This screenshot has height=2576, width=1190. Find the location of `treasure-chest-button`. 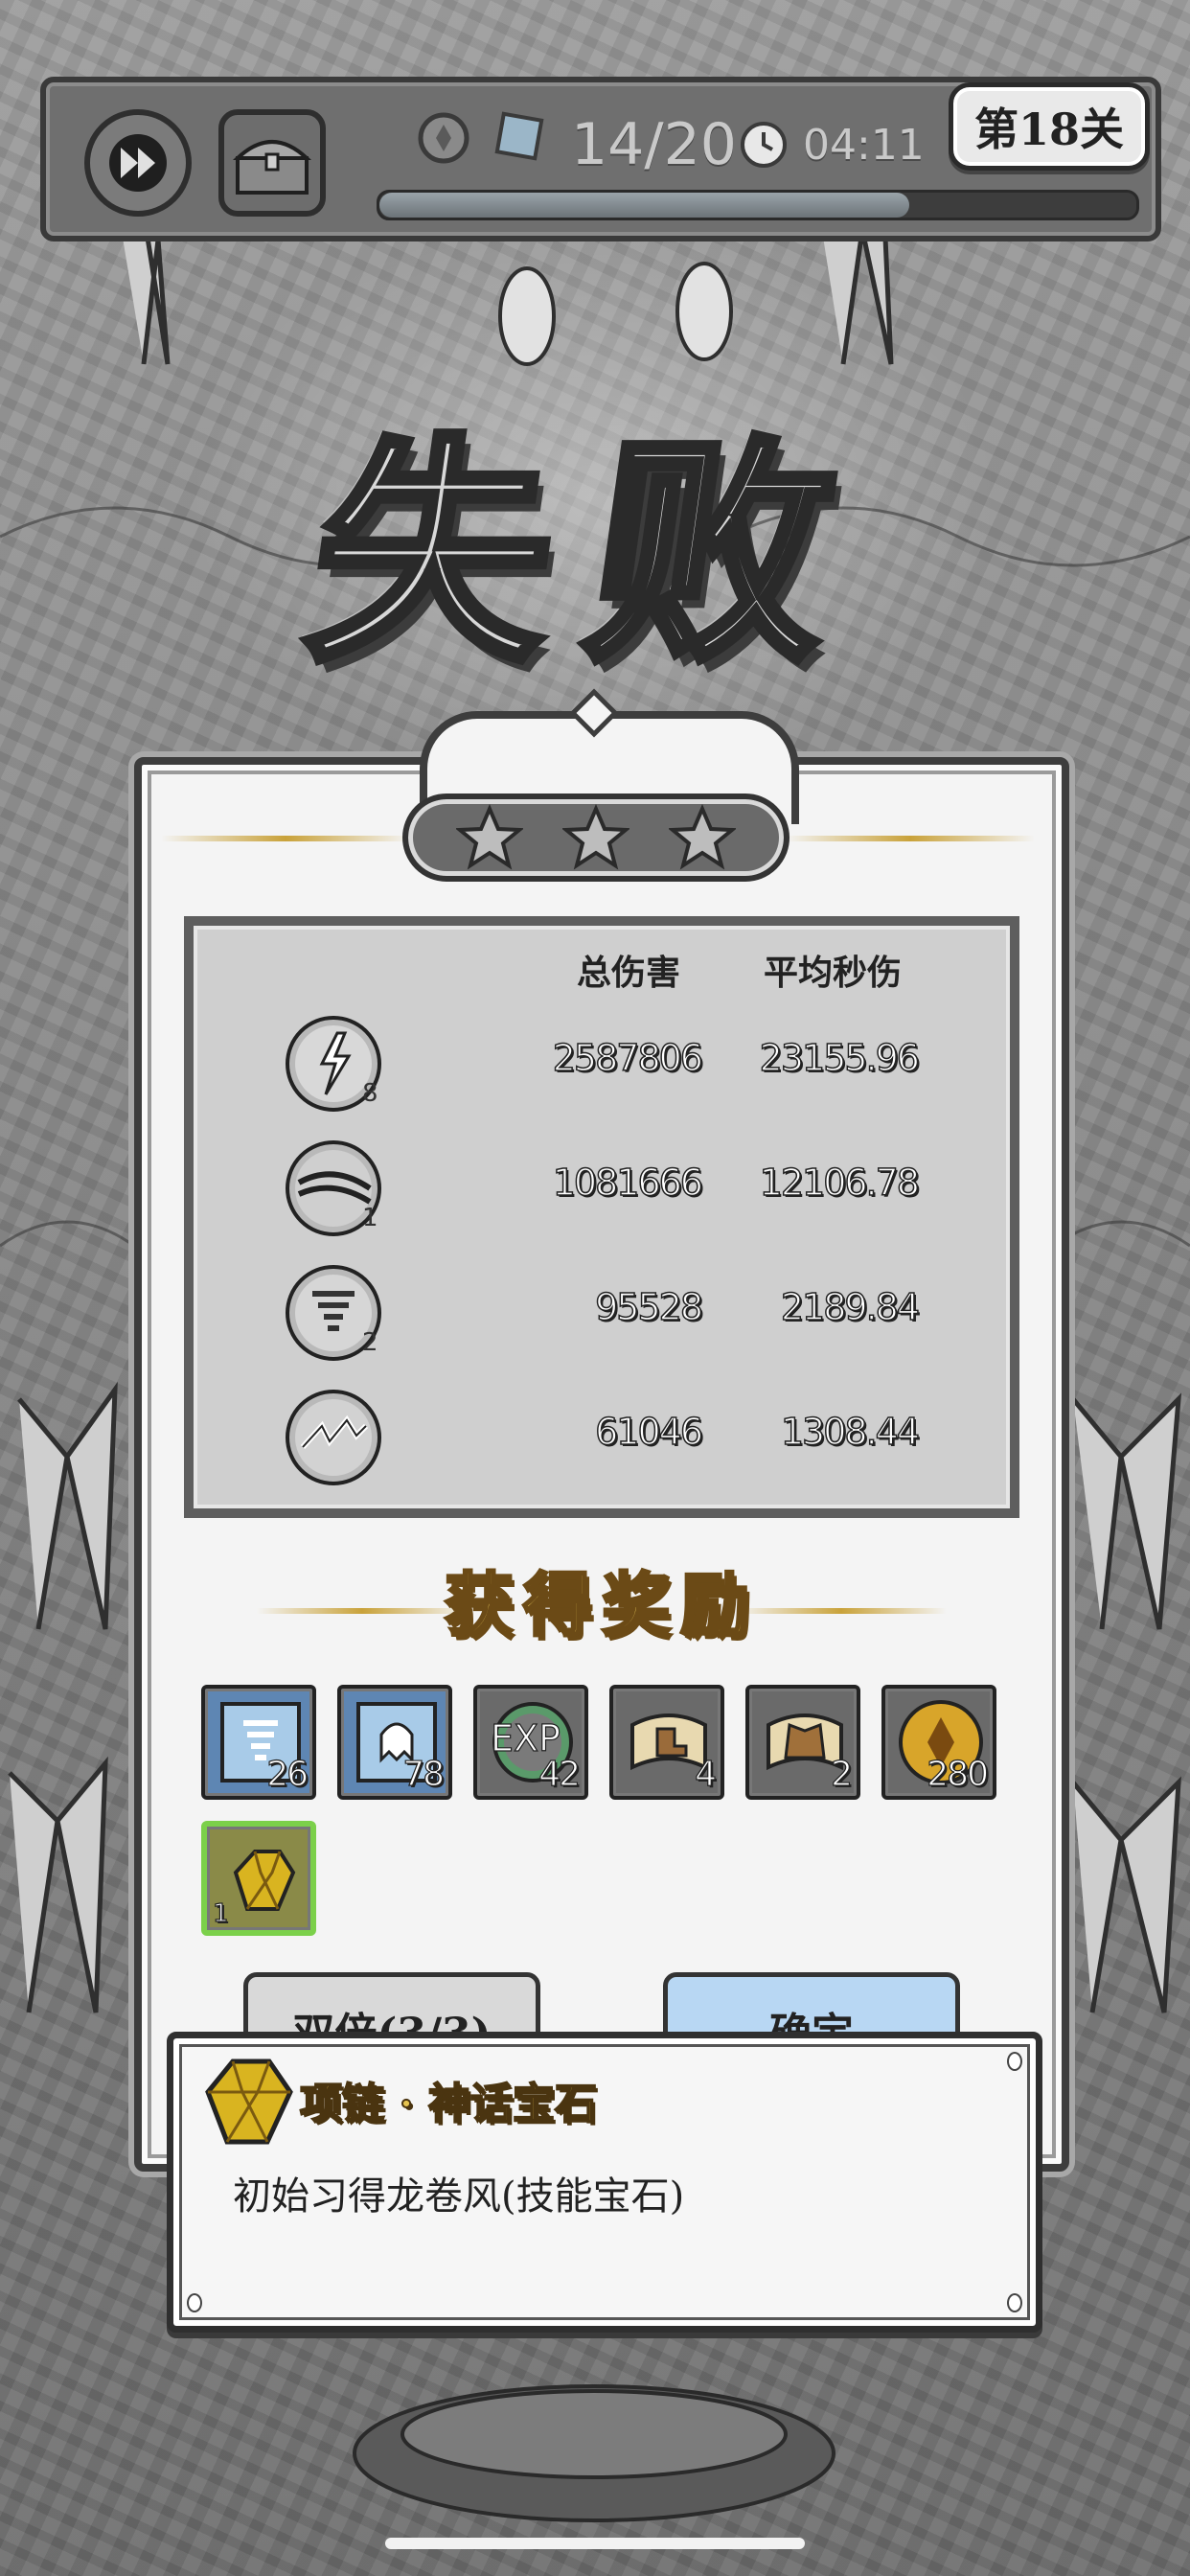

treasure-chest-button is located at coordinates (272, 163).